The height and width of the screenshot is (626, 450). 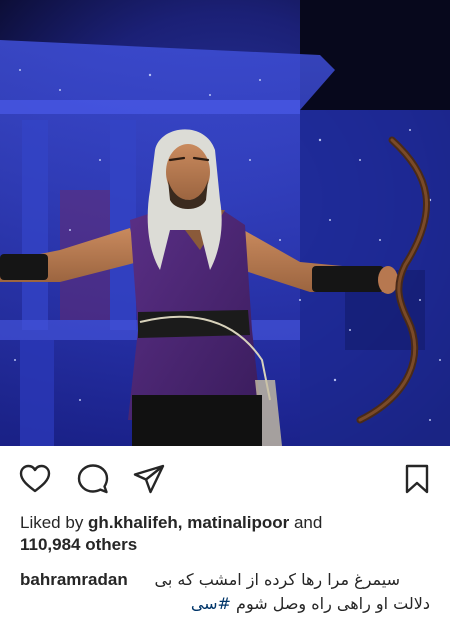 I want to click on likes-prefix: Liked by, so click(x=54, y=522).